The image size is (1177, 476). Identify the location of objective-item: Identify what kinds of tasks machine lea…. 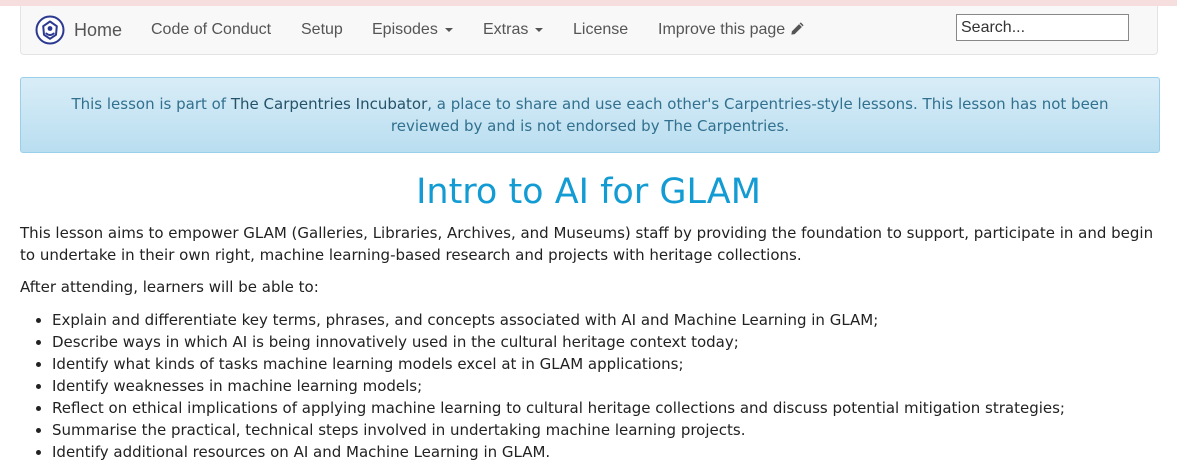
(606, 364).